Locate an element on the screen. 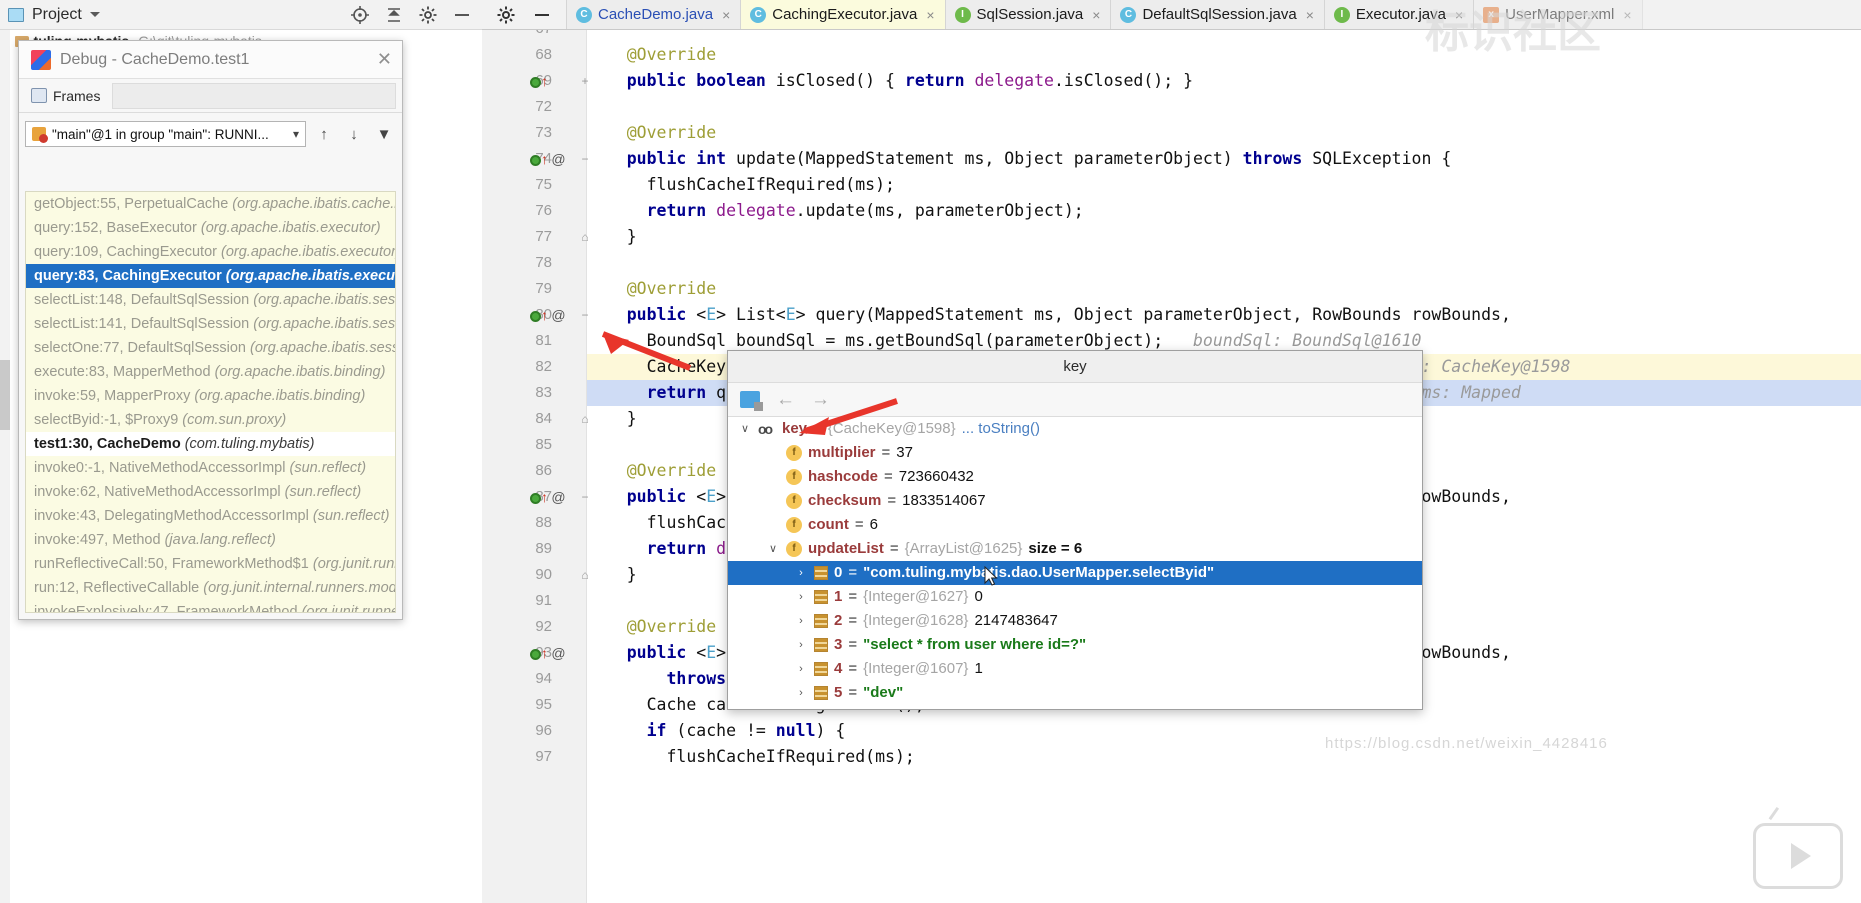 This screenshot has width=1861, height=903. value-tree-row: f checksum = 1833514067 is located at coordinates (1075, 501).